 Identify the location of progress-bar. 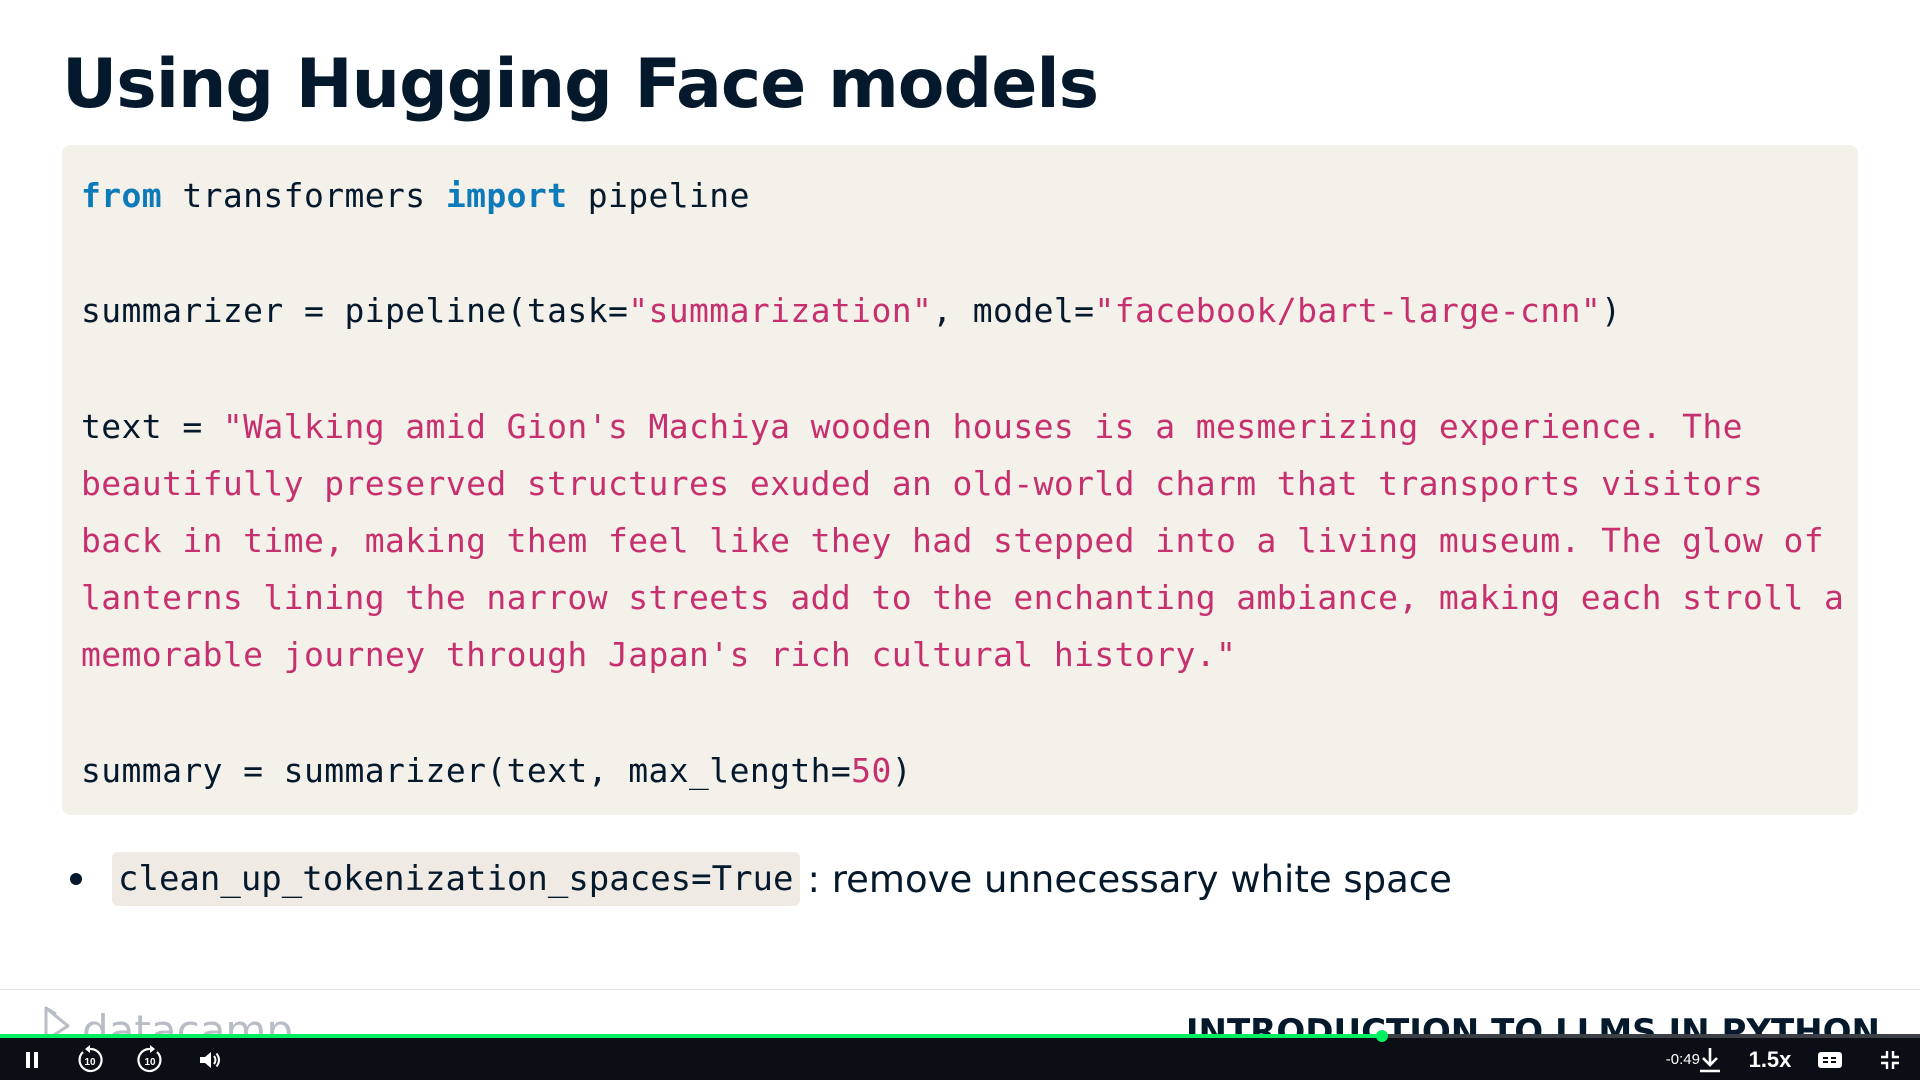
(960, 1036).